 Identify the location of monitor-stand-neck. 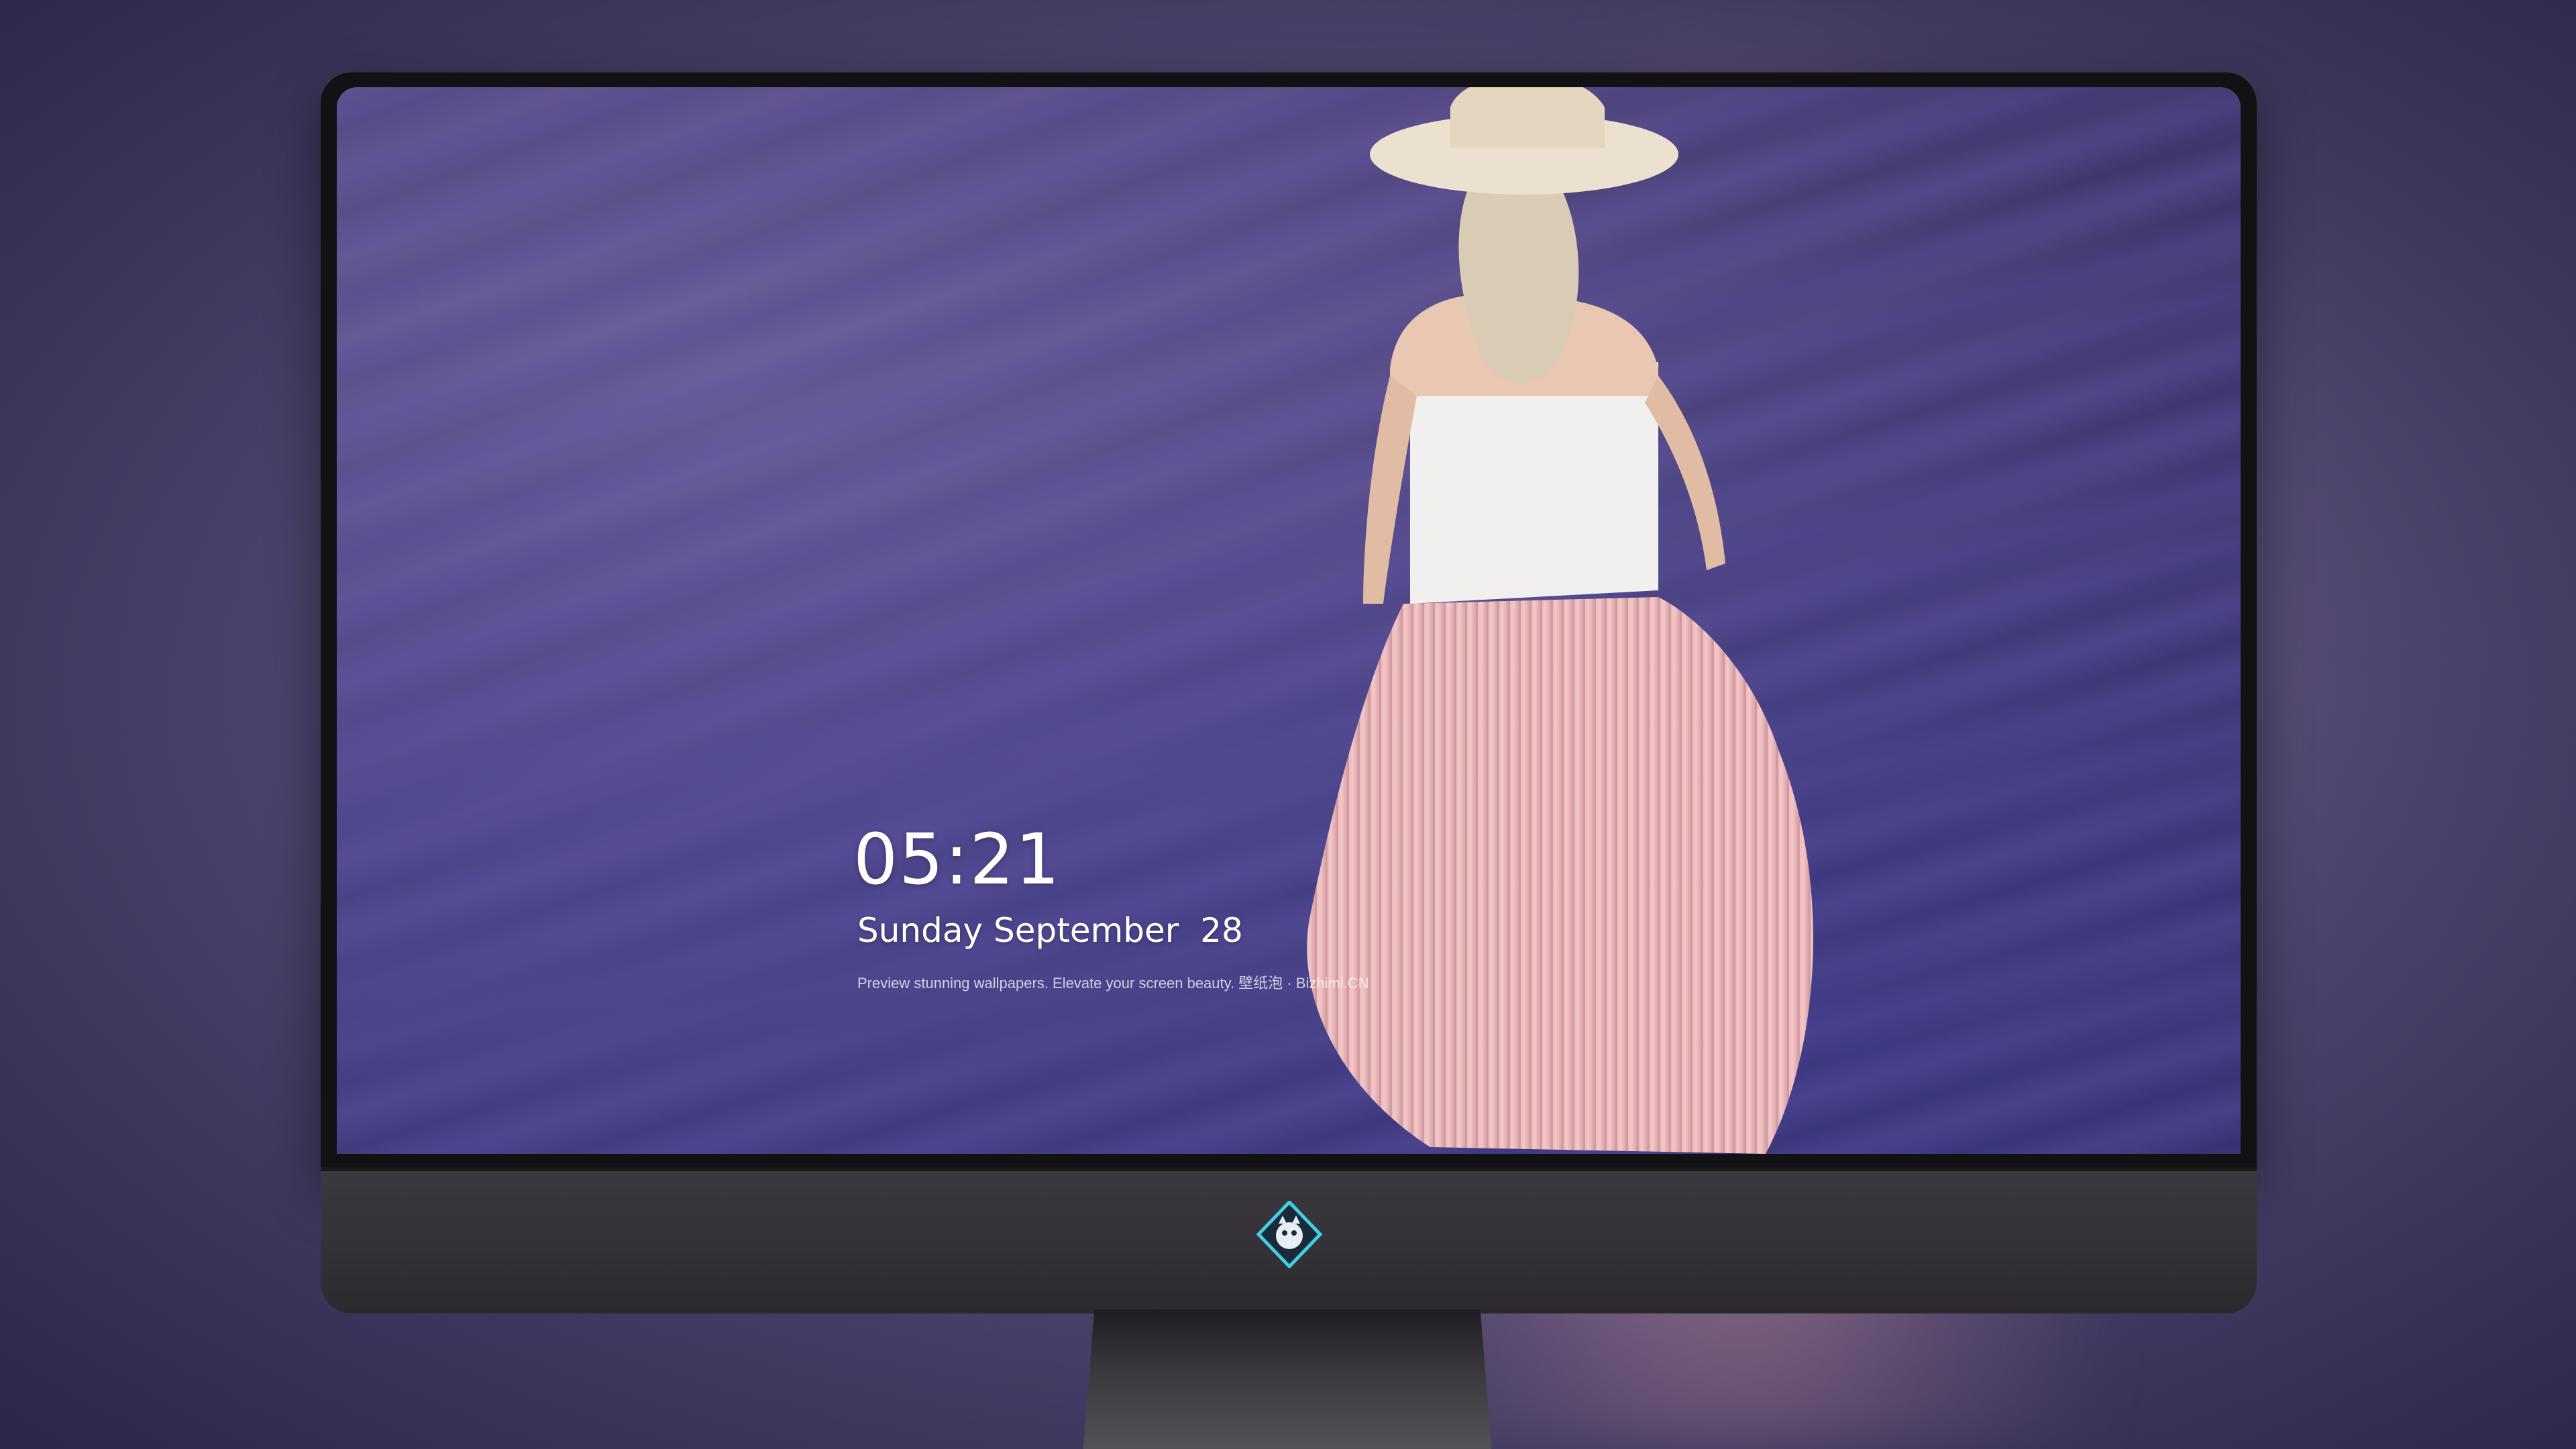
(1287, 1379).